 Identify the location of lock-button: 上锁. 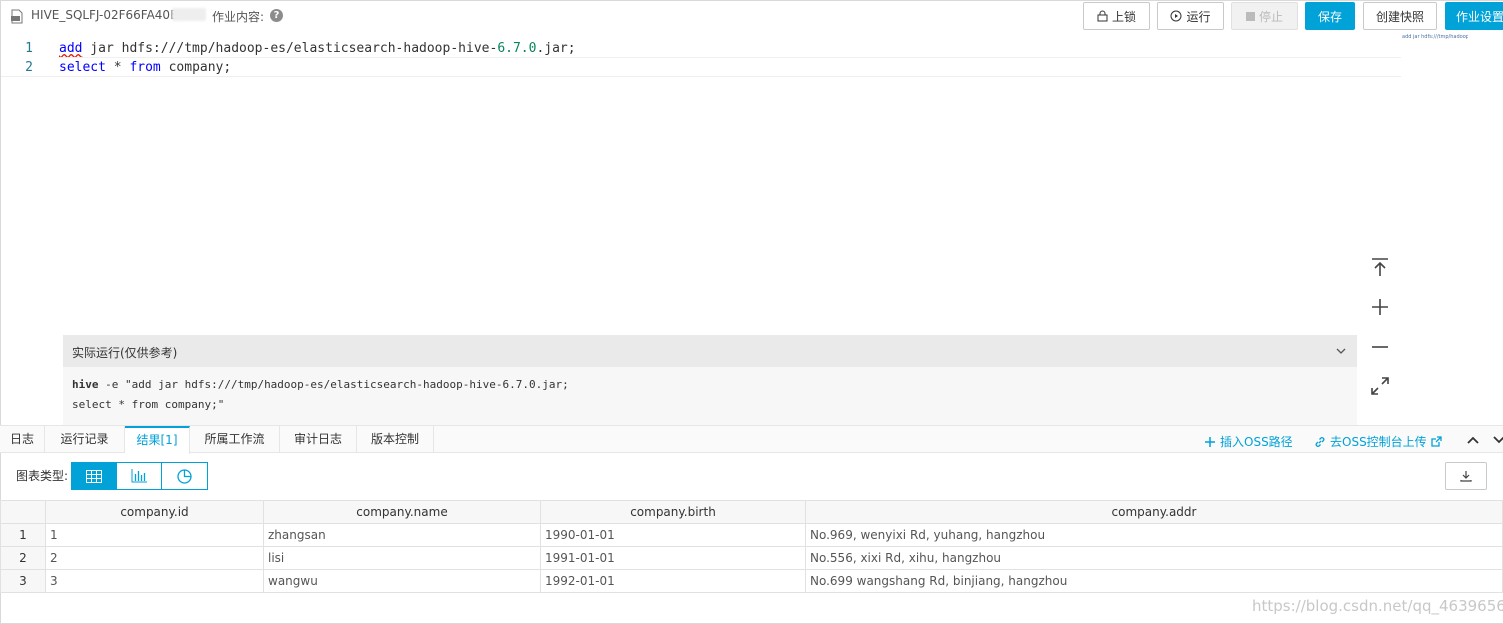
(1116, 16).